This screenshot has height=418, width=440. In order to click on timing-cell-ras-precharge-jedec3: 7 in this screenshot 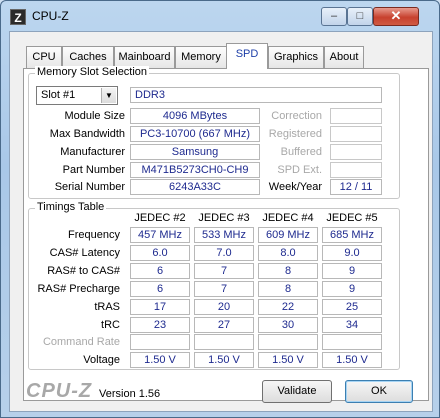, I will do `click(224, 289)`.